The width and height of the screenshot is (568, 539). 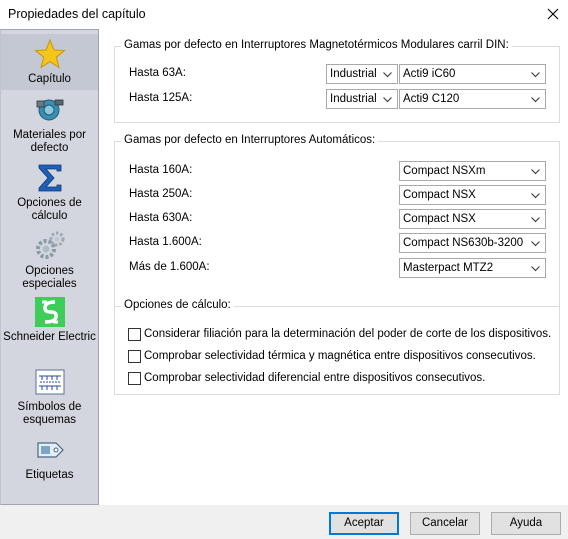 What do you see at coordinates (49, 79) in the screenshot?
I see `sidebar-item-label: Capítulo` at bounding box center [49, 79].